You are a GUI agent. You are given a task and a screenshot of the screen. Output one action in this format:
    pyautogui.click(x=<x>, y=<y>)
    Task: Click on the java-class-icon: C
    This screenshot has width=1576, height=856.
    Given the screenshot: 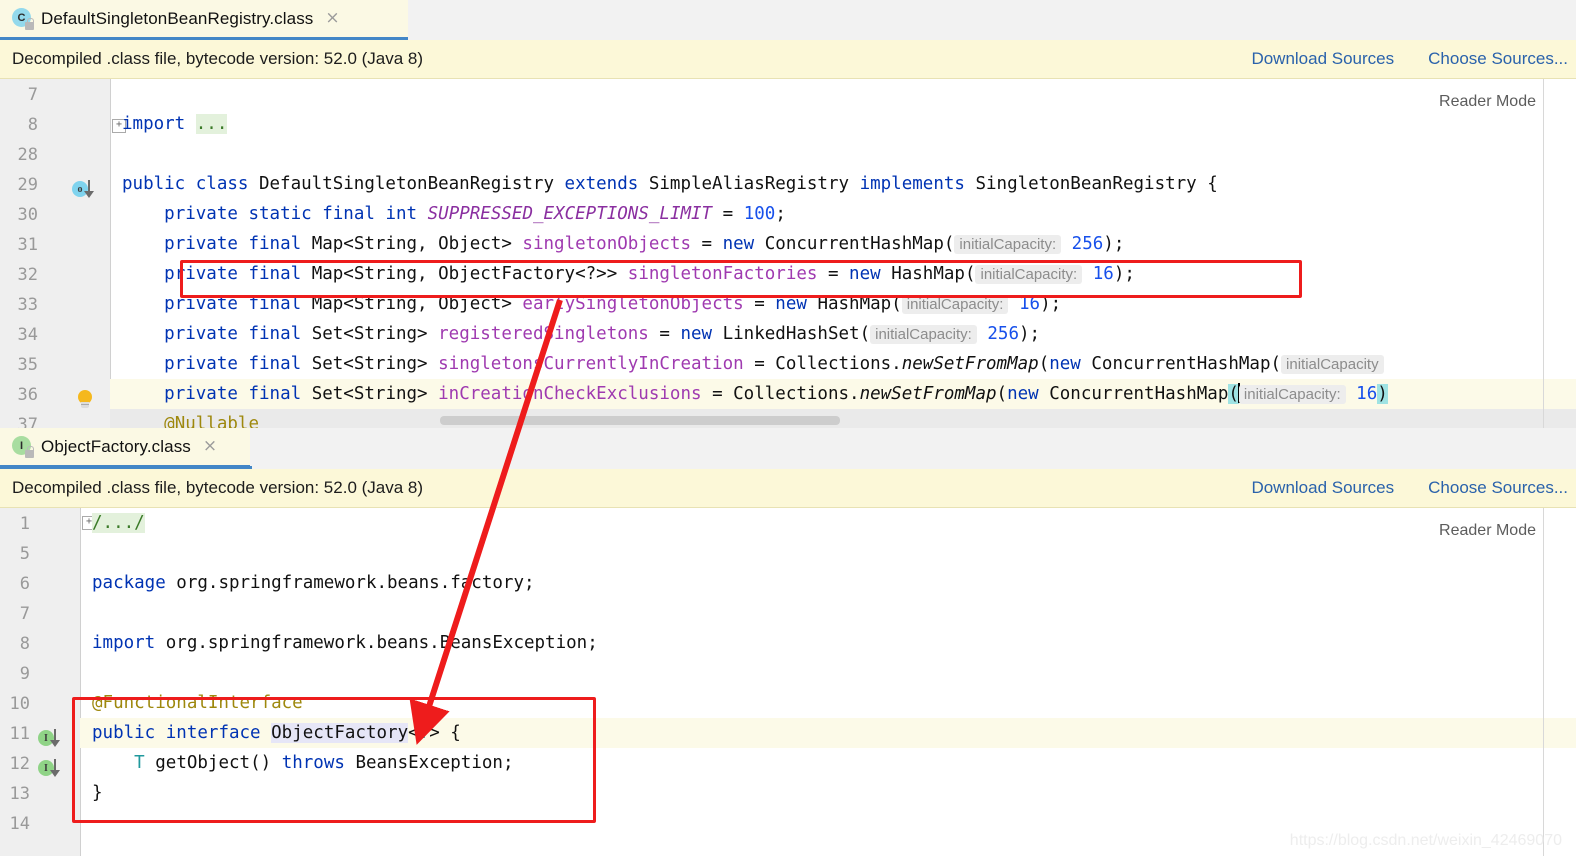 What is the action you would take?
    pyautogui.click(x=23, y=19)
    